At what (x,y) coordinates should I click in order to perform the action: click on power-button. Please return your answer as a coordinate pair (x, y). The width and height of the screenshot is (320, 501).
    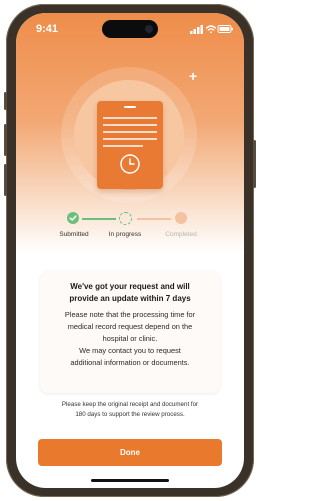
    Looking at the image, I should click on (254, 164).